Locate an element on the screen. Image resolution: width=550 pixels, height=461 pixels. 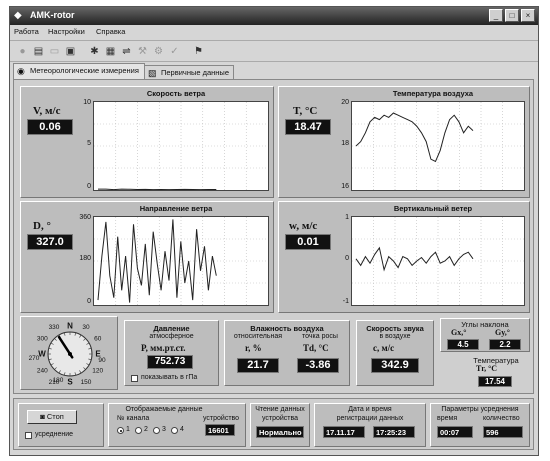
close-button: × is located at coordinates (528, 15).